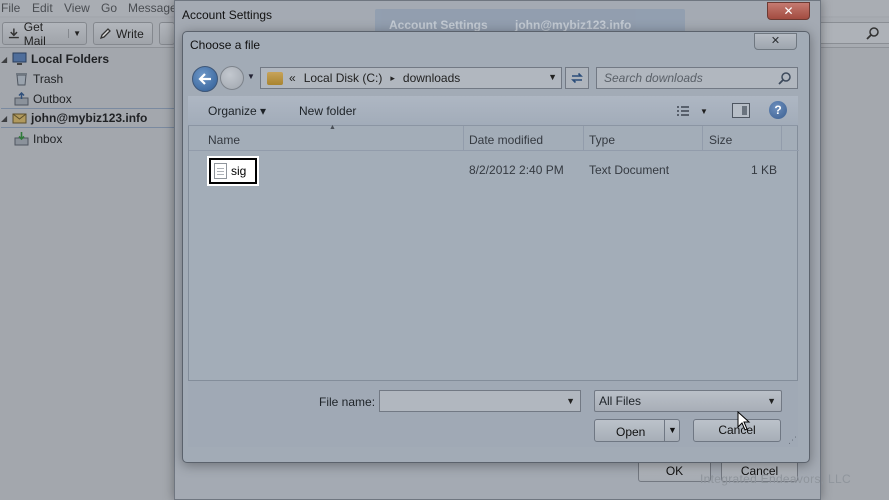 The image size is (889, 500). Describe the element at coordinates (232, 78) in the screenshot. I see `forward-button` at that location.